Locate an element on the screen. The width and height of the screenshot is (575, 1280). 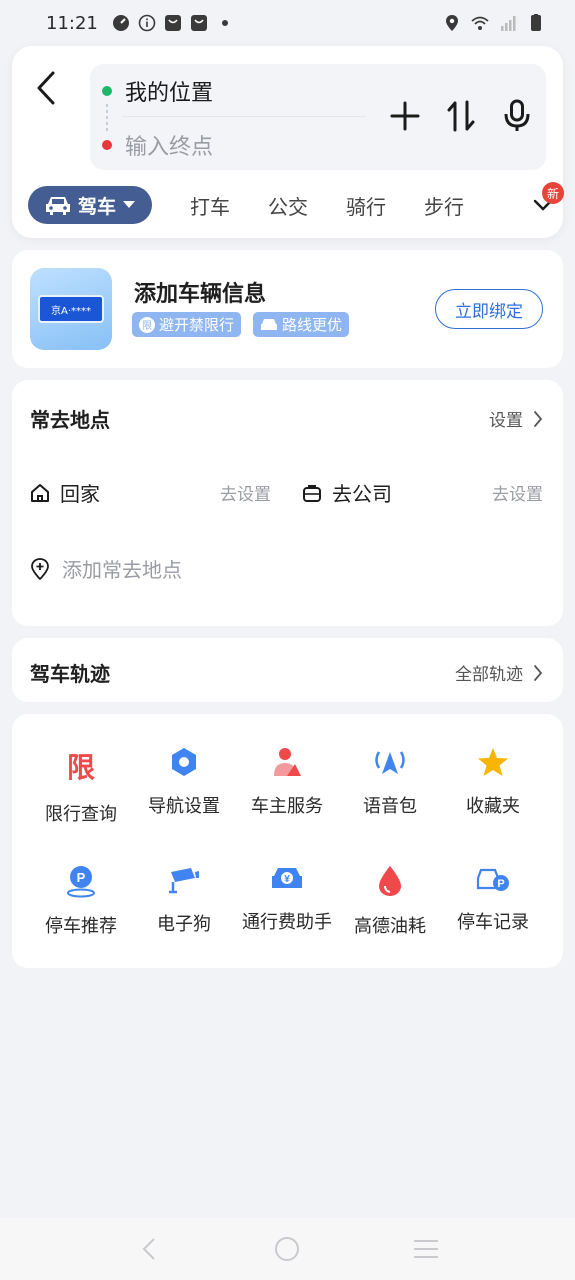
back-icon is located at coordinates (148, 1249).